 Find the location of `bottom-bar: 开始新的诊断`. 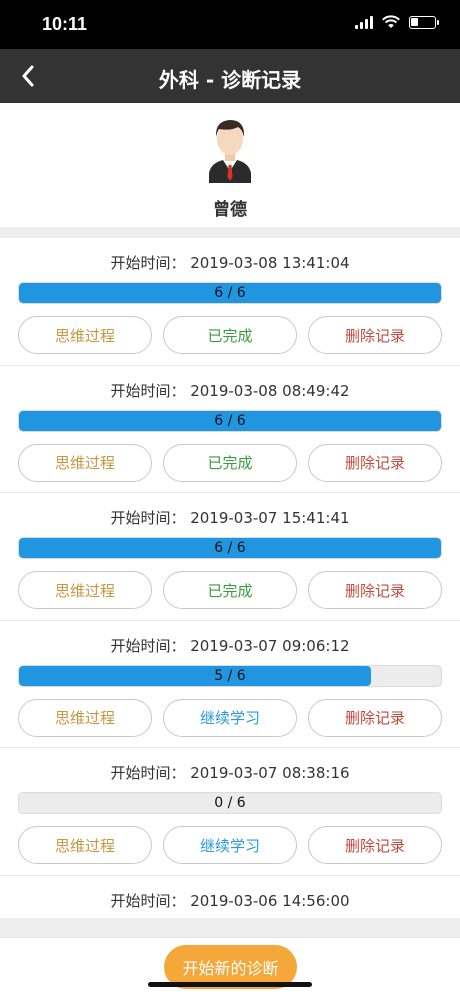

bottom-bar: 开始新的诊断 is located at coordinates (230, 966).